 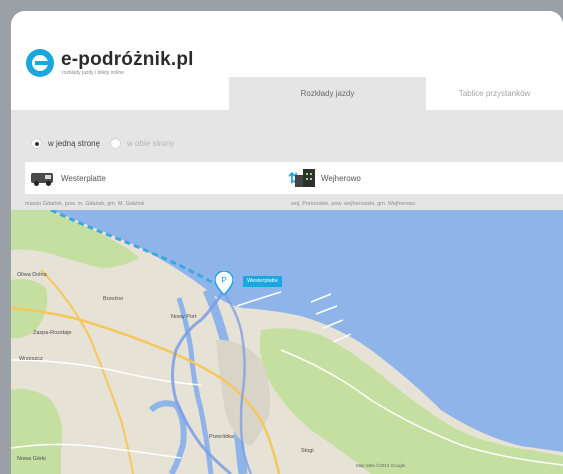 What do you see at coordinates (31, 459) in the screenshot?
I see `map-label-nowa-gorki: Nowa Górki` at bounding box center [31, 459].